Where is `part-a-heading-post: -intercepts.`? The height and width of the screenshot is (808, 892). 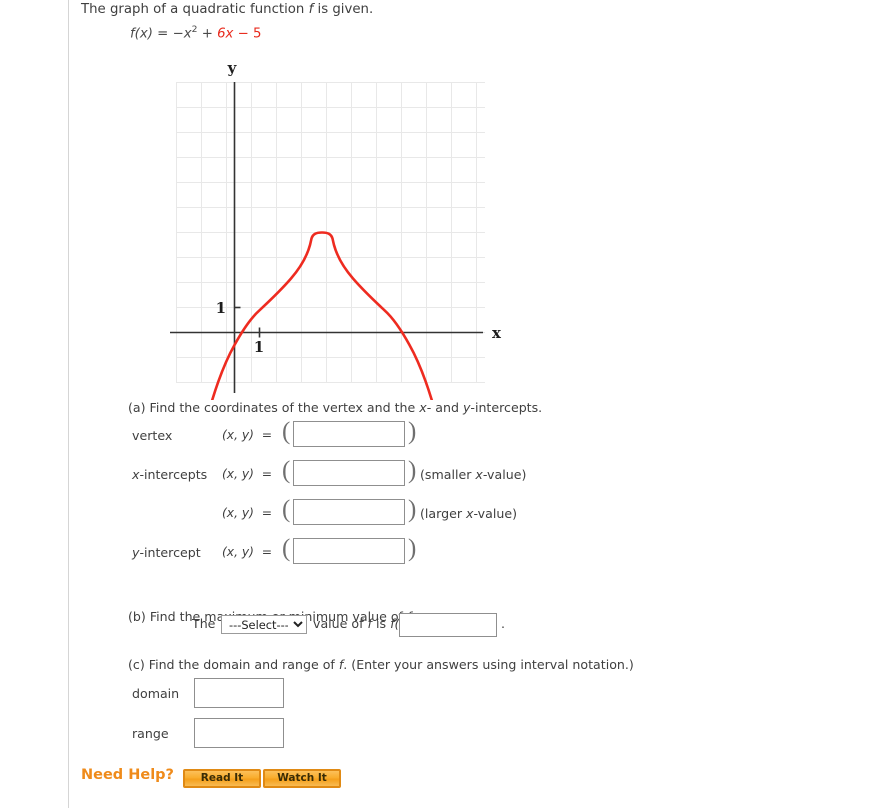 part-a-heading-post: -intercepts. is located at coordinates (506, 407).